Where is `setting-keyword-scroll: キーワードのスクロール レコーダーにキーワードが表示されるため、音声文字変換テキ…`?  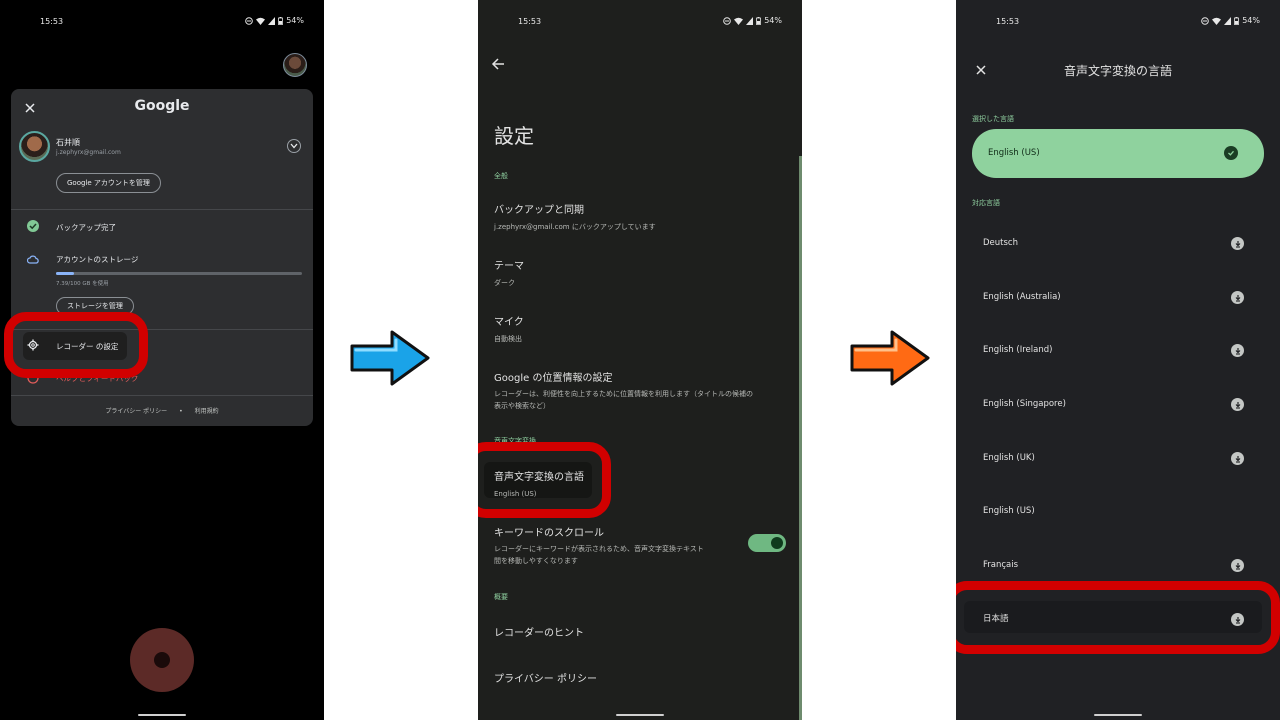 setting-keyword-scroll: キーワードのスクロール レコーダーにキーワードが表示されるため、音声文字変換テキ… is located at coordinates (619, 545).